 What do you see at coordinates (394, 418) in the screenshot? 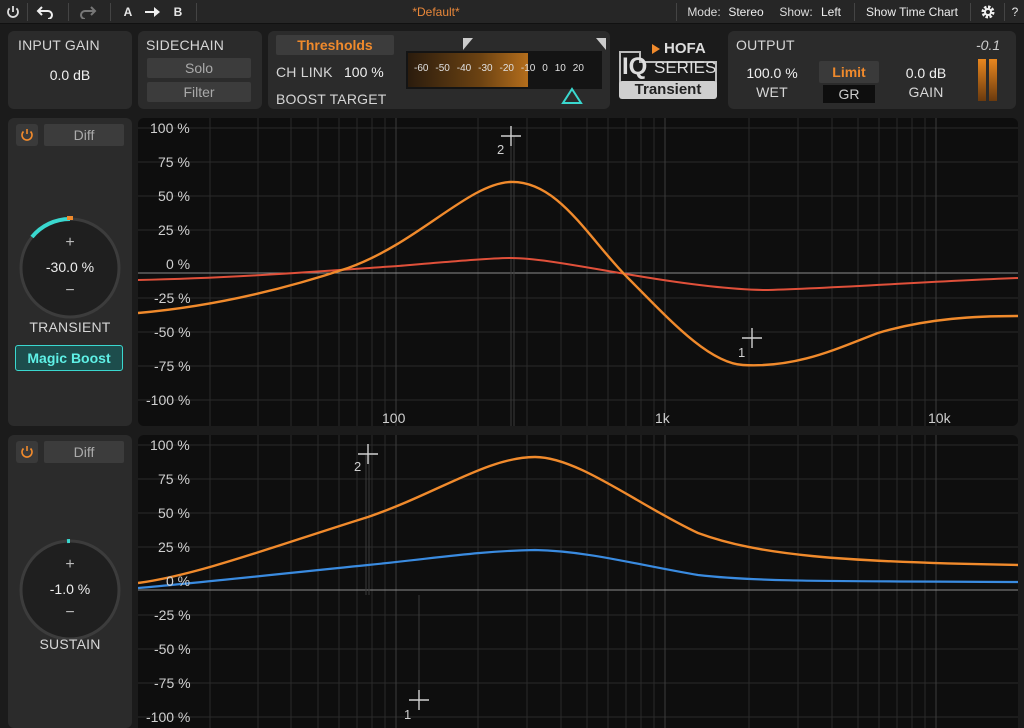
I see `freq-label-100: 100` at bounding box center [394, 418].